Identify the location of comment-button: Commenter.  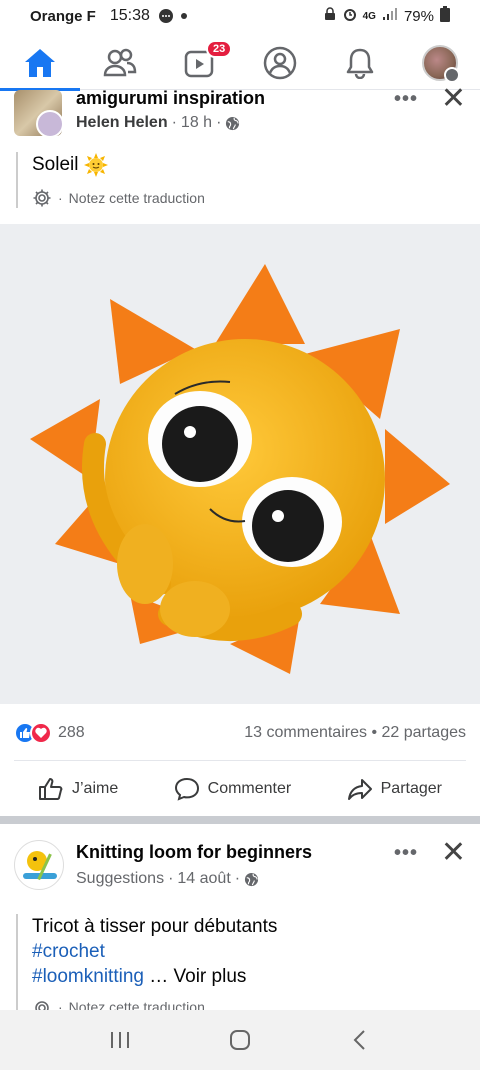
(233, 789).